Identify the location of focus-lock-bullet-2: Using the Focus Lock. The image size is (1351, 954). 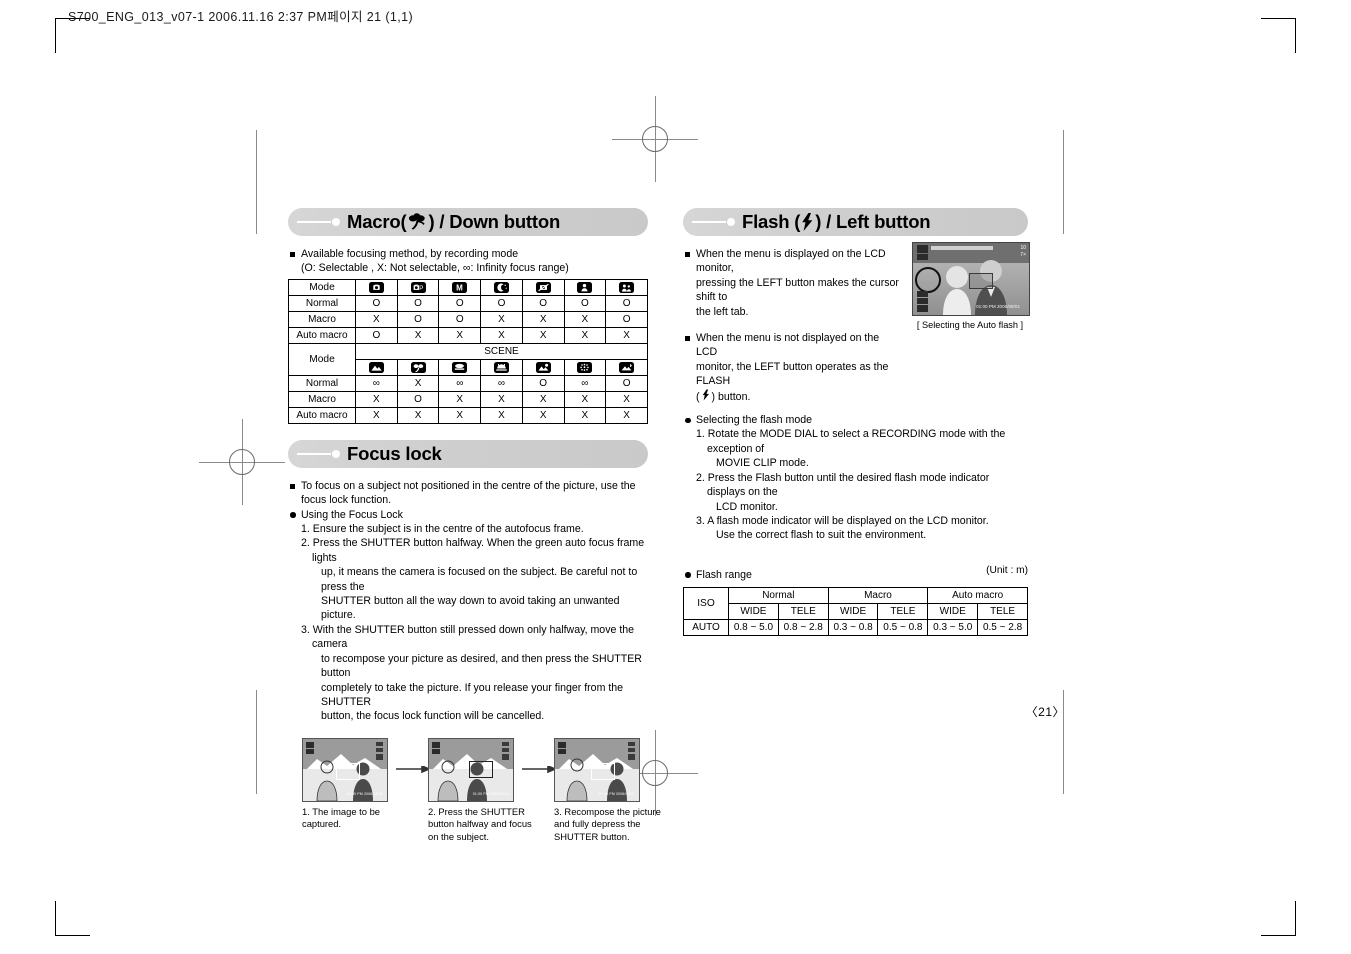
(468, 515).